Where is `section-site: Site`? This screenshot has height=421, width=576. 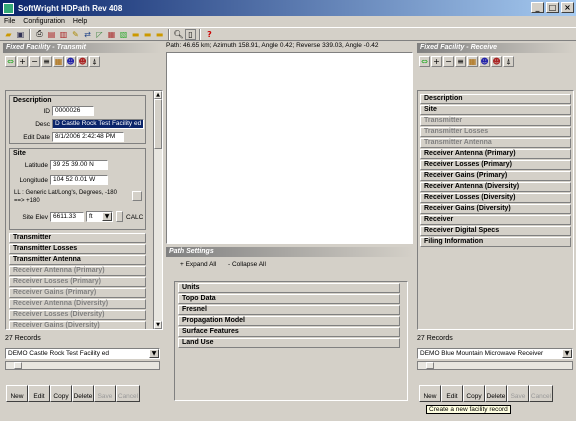 section-site: Site is located at coordinates (495, 110).